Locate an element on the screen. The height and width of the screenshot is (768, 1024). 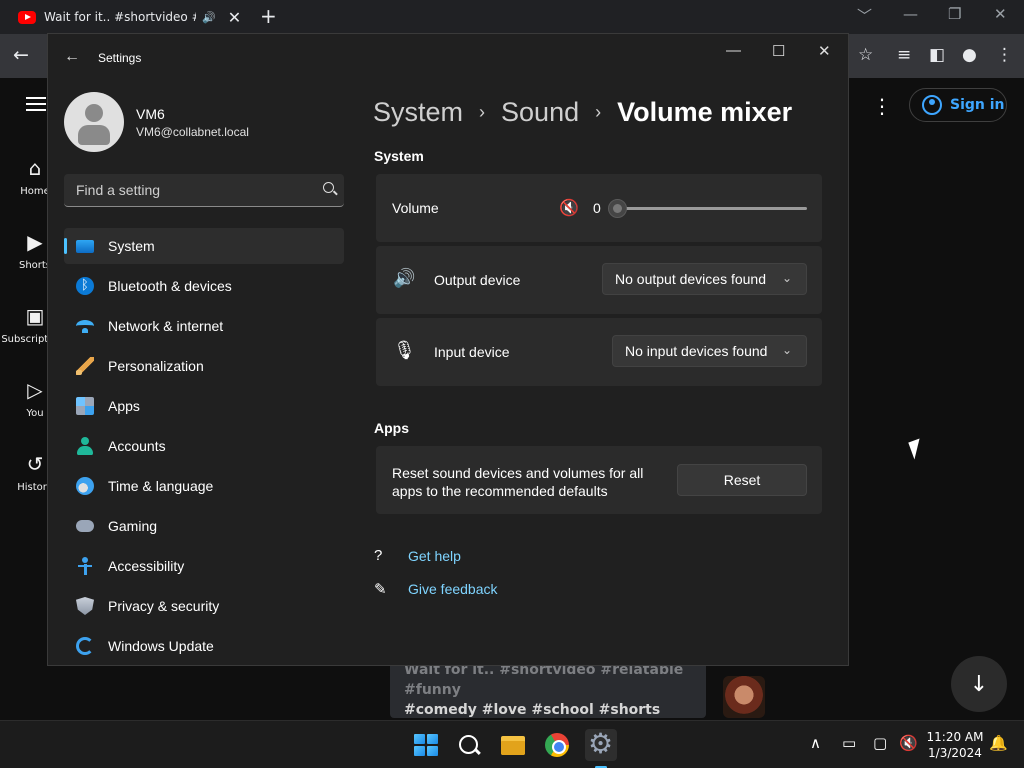
account-circle-icon is located at coordinates (932, 105).